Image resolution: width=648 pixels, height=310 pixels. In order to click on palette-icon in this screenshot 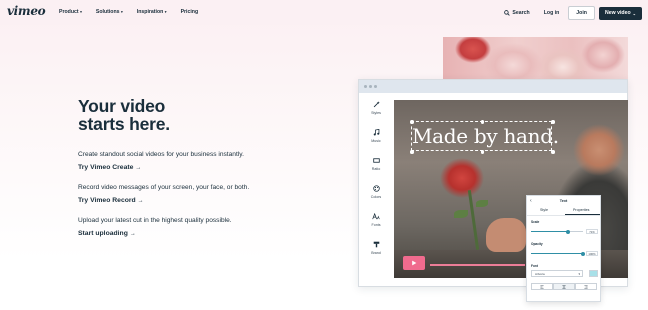, I will do `click(376, 188)`.